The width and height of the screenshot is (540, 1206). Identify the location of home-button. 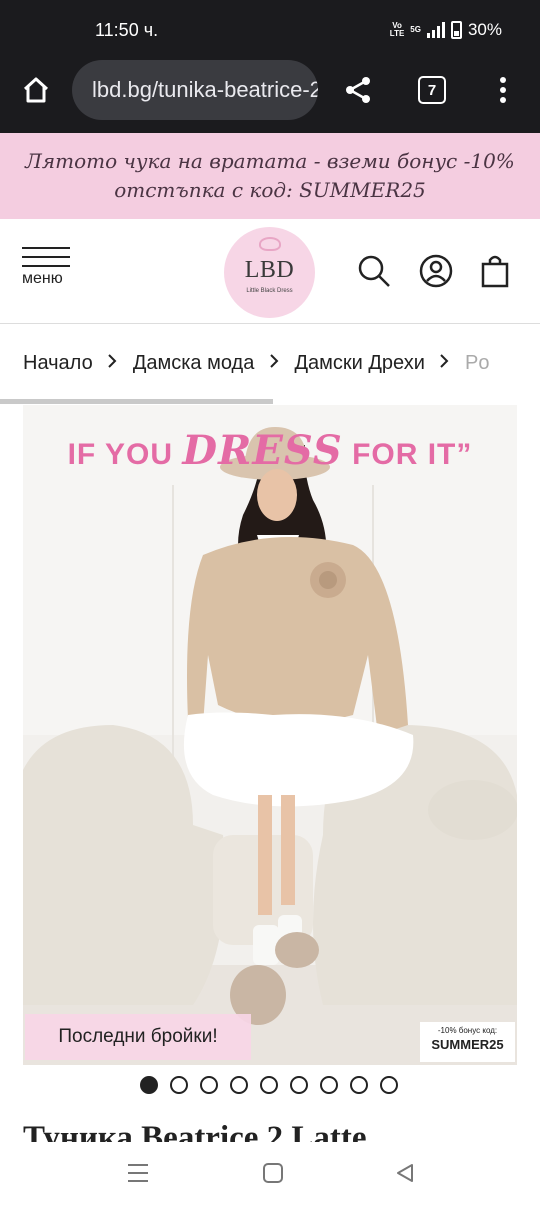
(36, 90).